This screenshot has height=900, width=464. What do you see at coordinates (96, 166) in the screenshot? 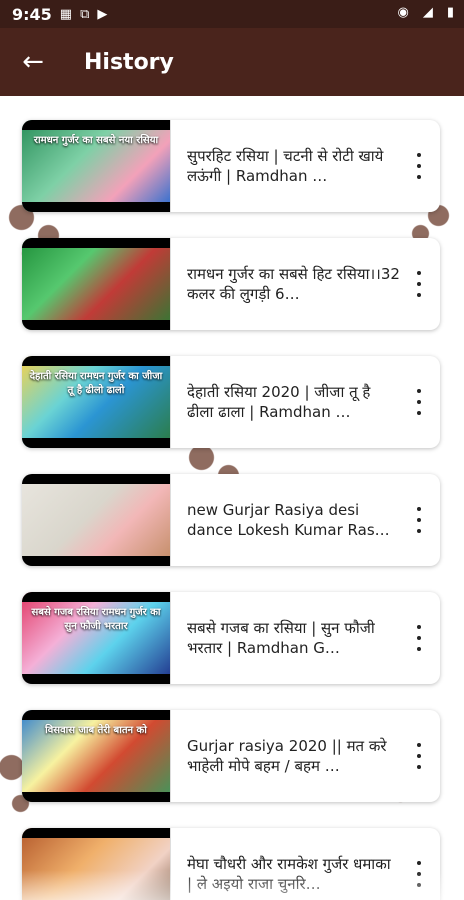
I see `video-thumbnail: रामधन गुर्जर का सबसे नया रसिया` at bounding box center [96, 166].